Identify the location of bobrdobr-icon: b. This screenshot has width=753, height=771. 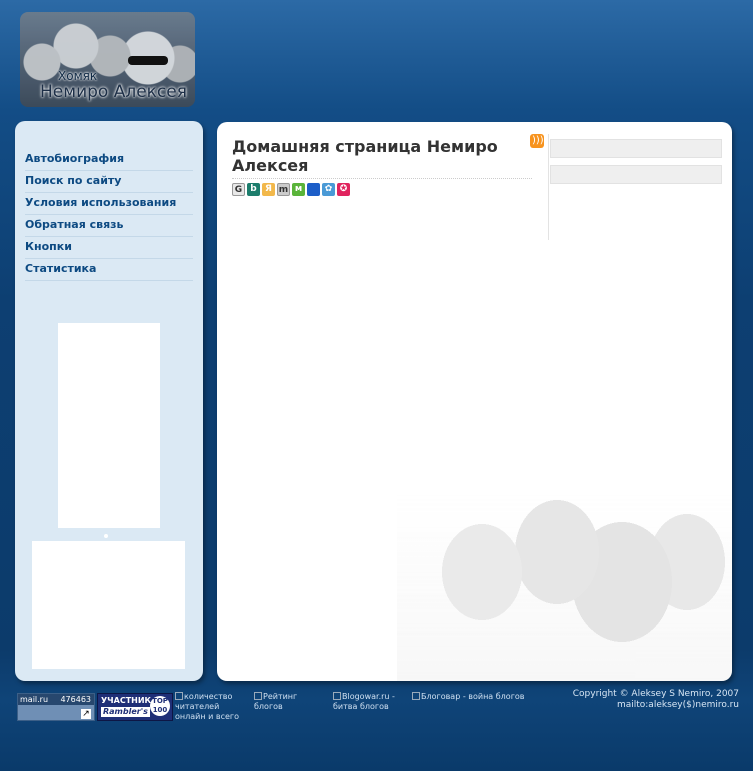
(253, 189).